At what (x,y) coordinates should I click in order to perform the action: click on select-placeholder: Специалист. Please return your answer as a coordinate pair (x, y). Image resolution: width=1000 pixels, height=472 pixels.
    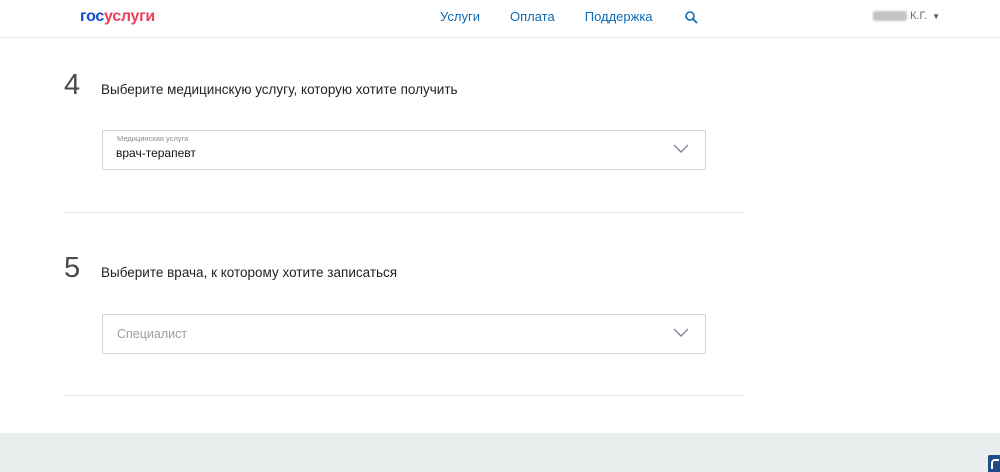
    Looking at the image, I should click on (152, 334).